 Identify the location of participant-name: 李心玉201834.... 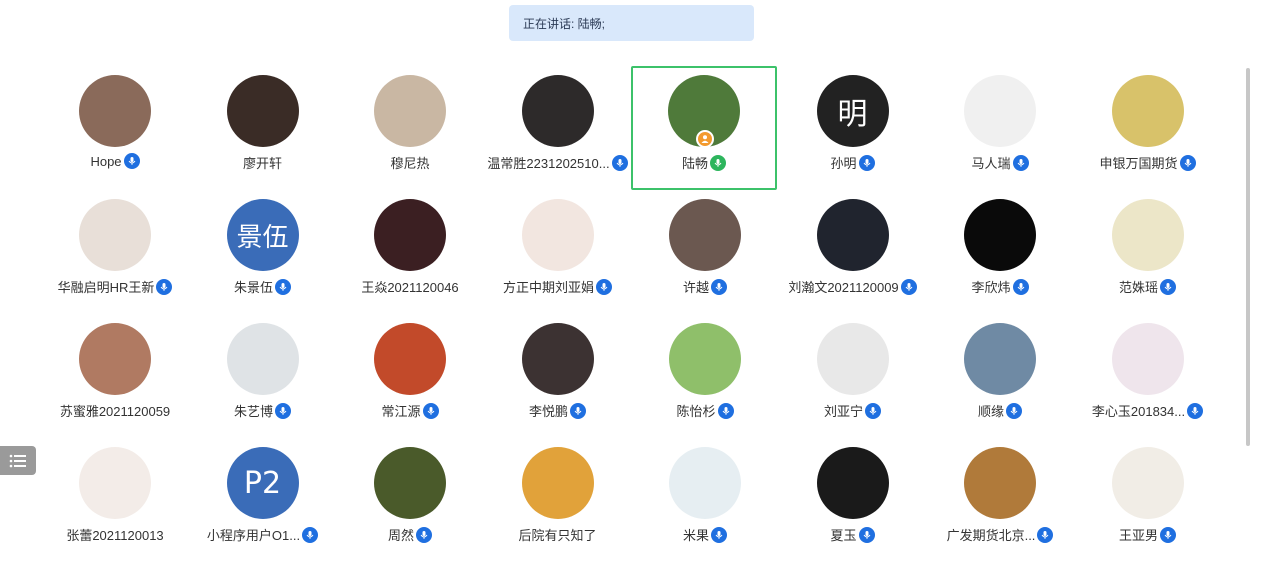
(1138, 411).